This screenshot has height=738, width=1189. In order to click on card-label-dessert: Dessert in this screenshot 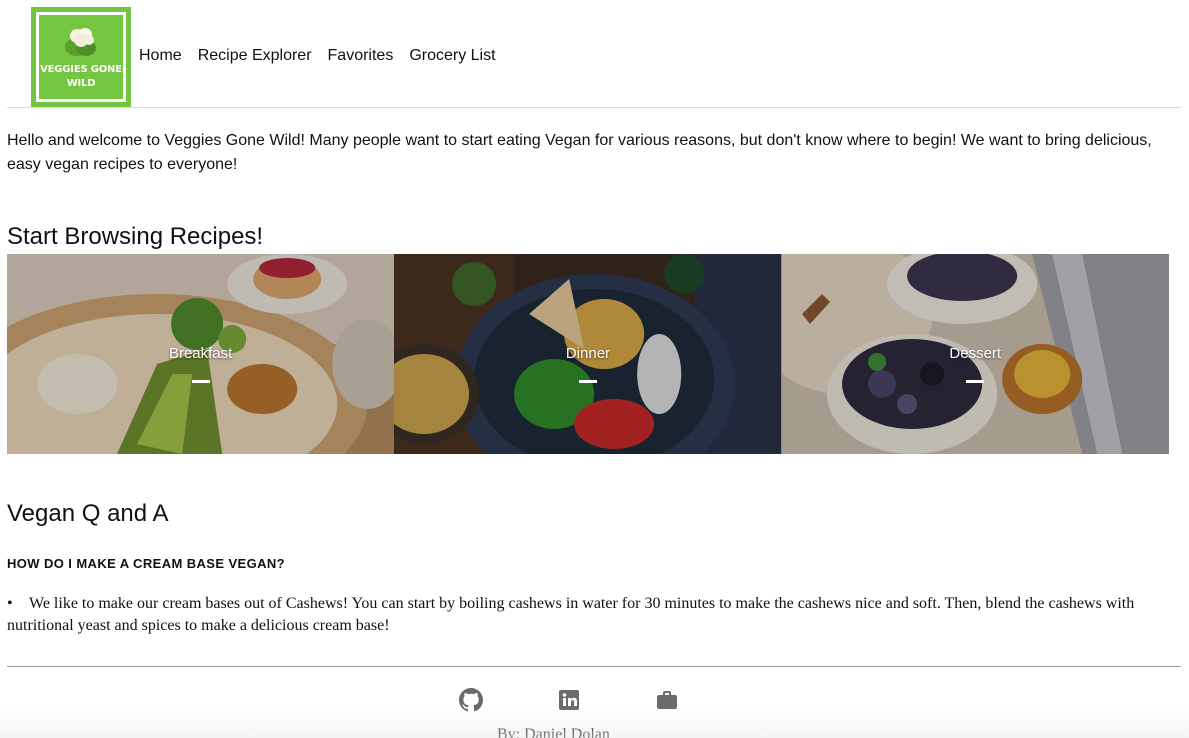, I will do `click(975, 353)`.